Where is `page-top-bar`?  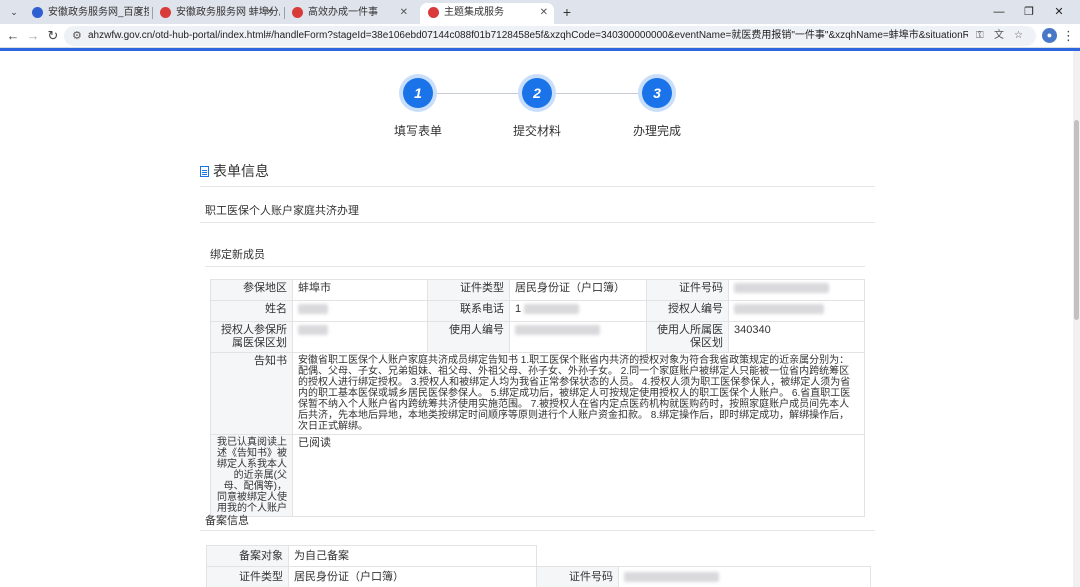
page-top-bar is located at coordinates (540, 49).